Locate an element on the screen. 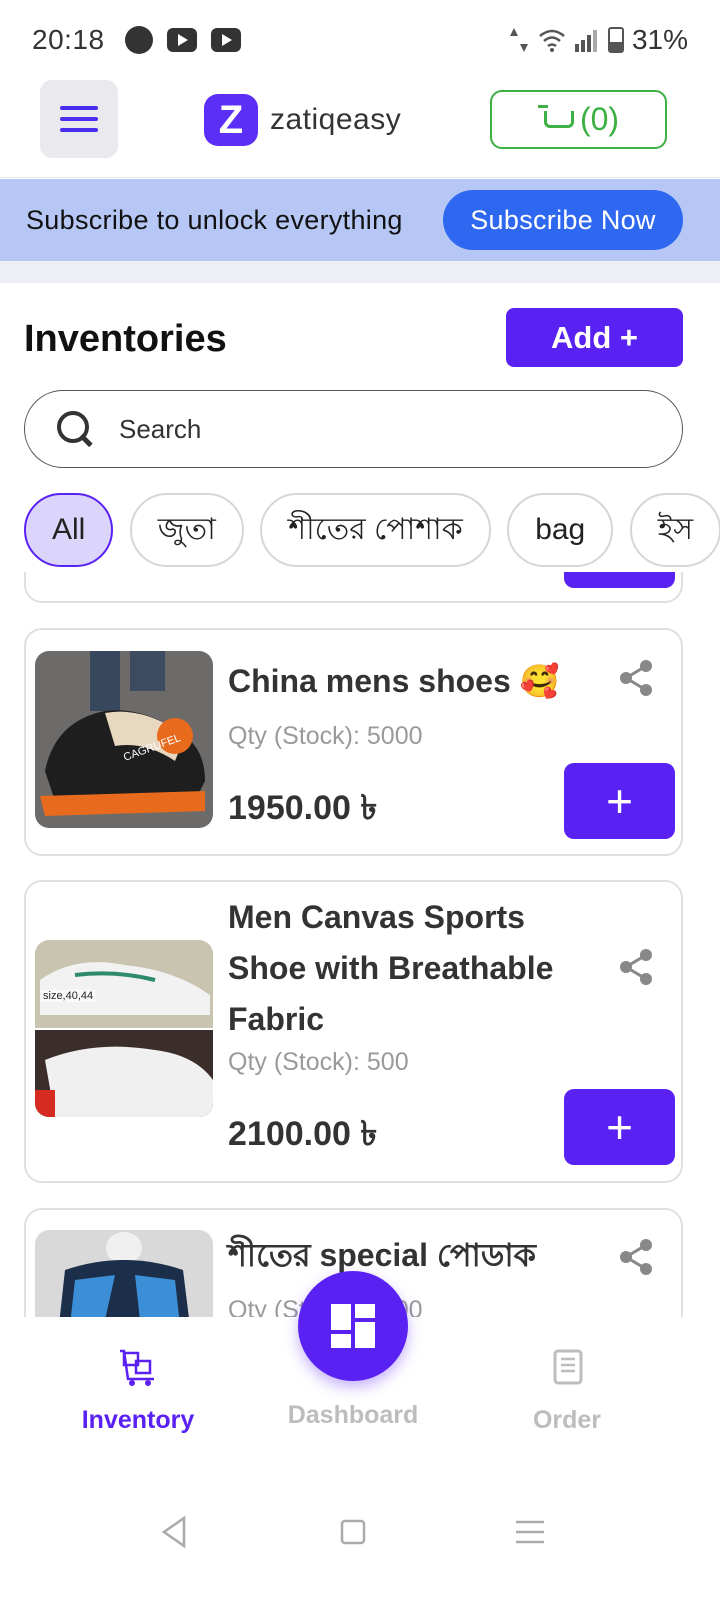 The width and height of the screenshot is (720, 1600). status-bar: 20:18 31% is located at coordinates (360, 40).